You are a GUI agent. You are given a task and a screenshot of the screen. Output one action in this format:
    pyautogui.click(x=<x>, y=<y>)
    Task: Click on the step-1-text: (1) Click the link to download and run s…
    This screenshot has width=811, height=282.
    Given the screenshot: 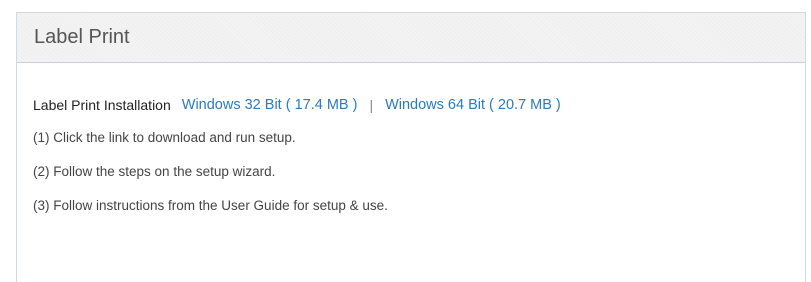 What is the action you would take?
    pyautogui.click(x=164, y=137)
    